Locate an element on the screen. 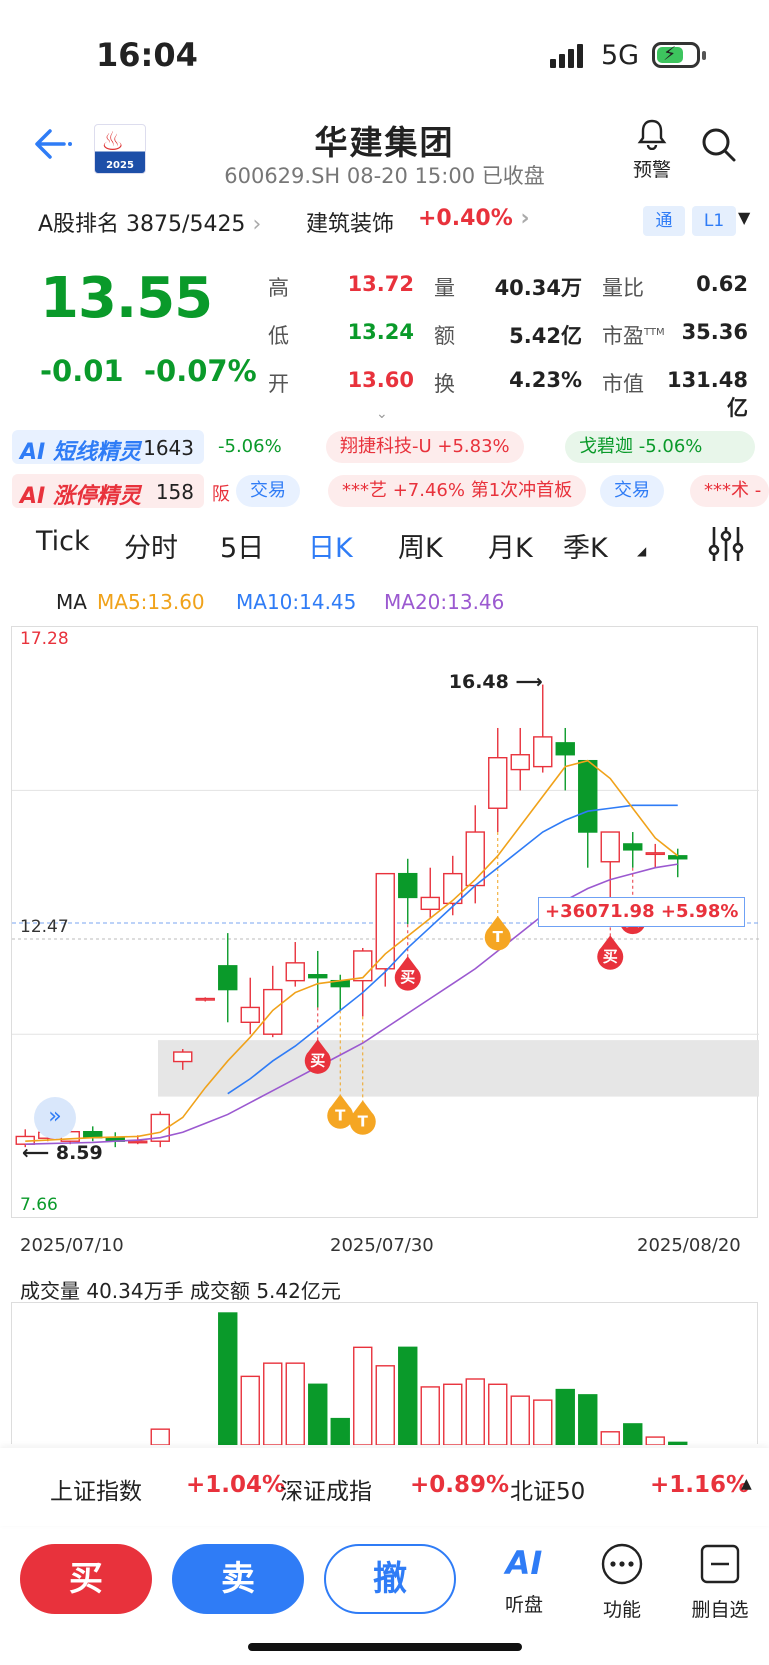 This screenshot has height=1665, width=769. index-value-1: +0.89% is located at coordinates (460, 1485).